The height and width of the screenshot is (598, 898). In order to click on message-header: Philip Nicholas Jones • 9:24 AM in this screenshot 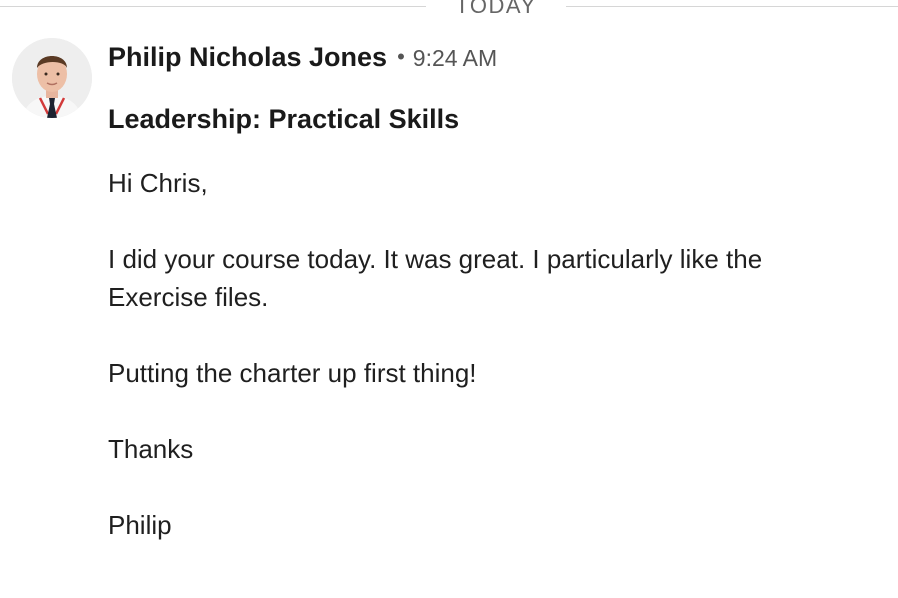, I will do `click(302, 59)`.